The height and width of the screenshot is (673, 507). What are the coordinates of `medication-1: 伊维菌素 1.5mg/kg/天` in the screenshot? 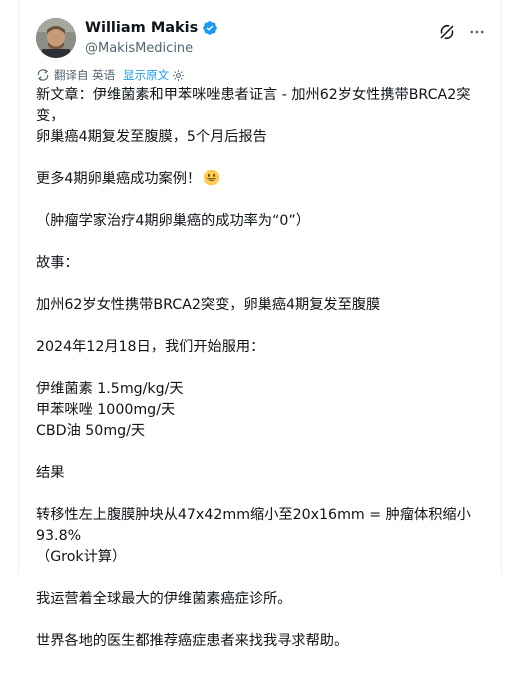 It's located at (110, 389).